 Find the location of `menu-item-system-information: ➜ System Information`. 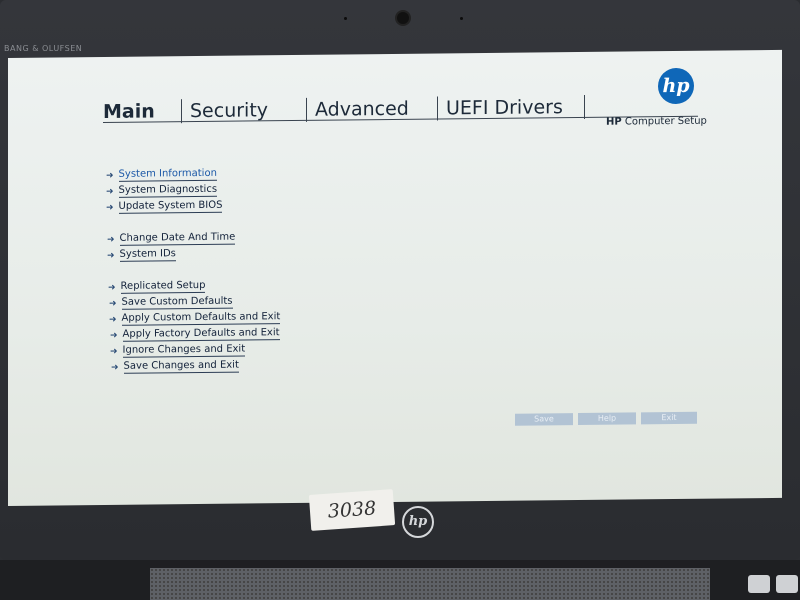

menu-item-system-information: ➜ System Information is located at coordinates (161, 174).